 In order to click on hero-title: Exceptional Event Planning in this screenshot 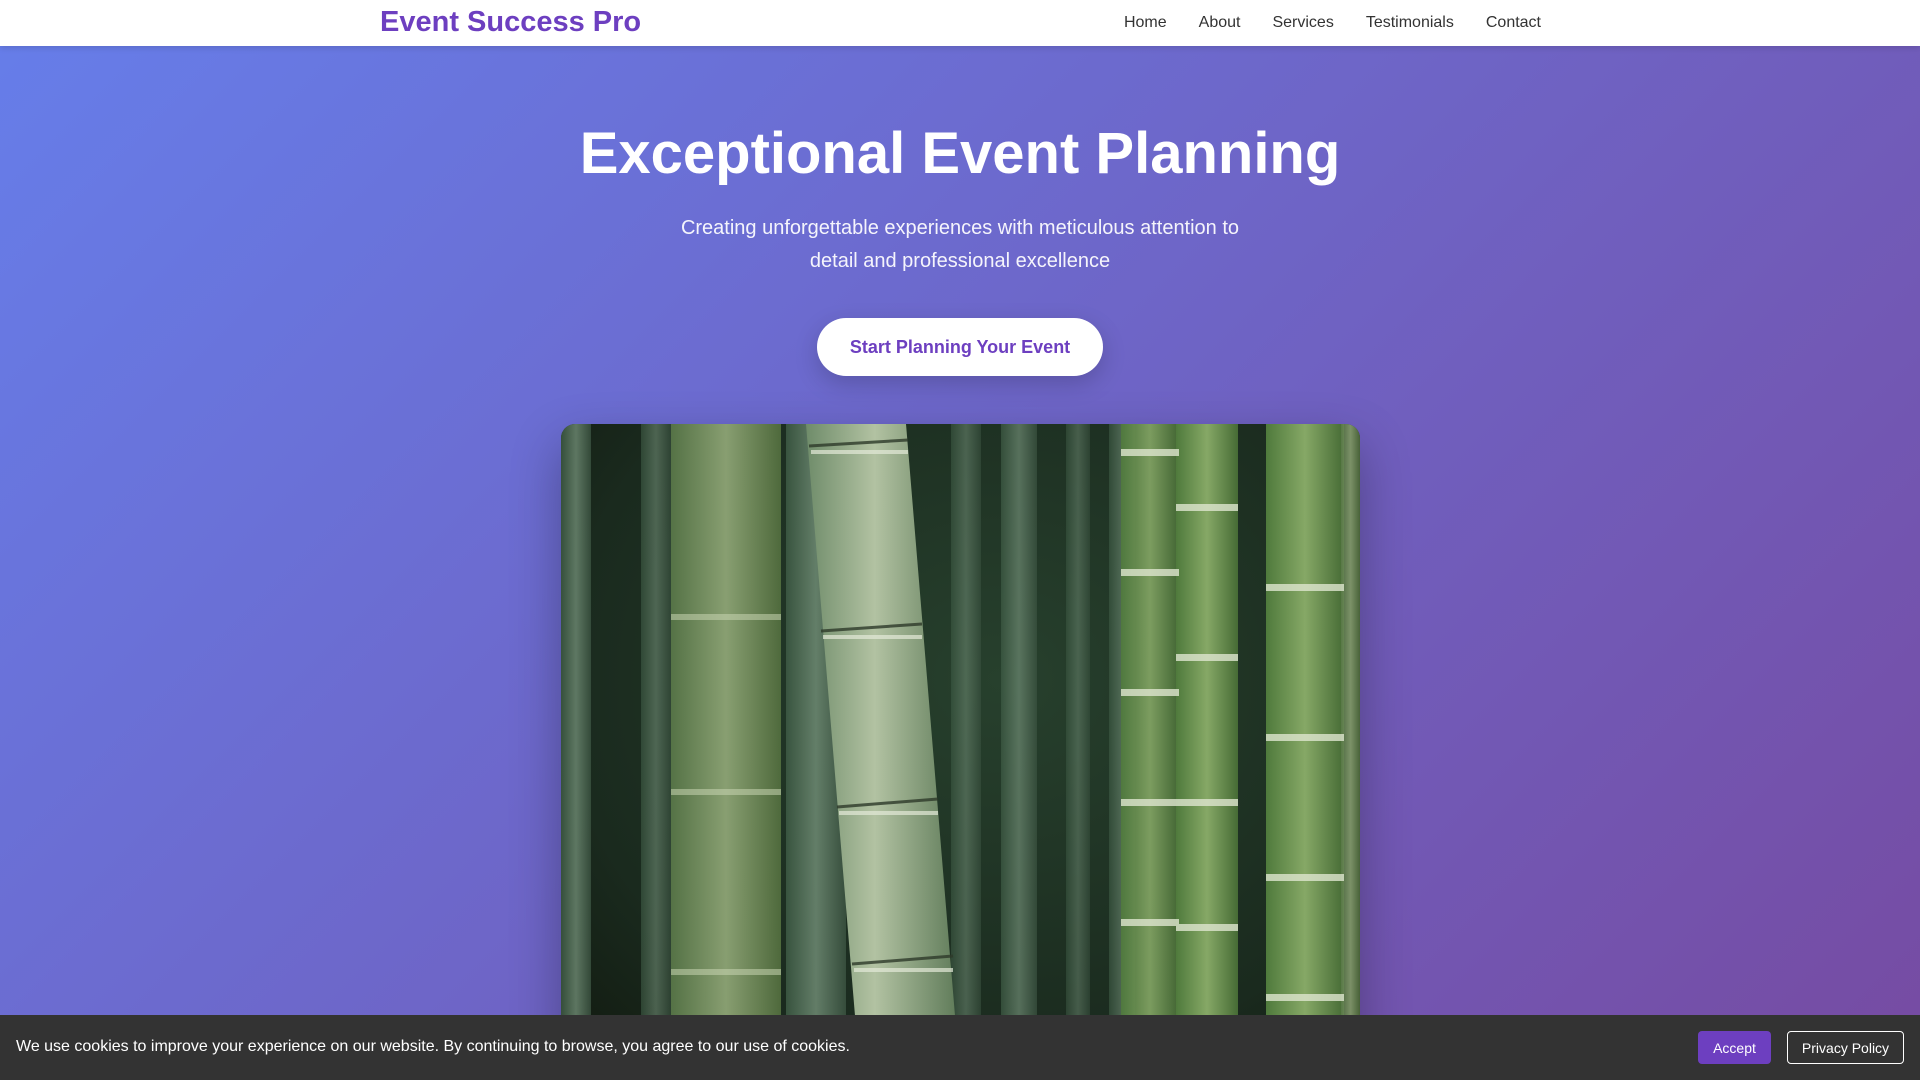, I will do `click(960, 153)`.